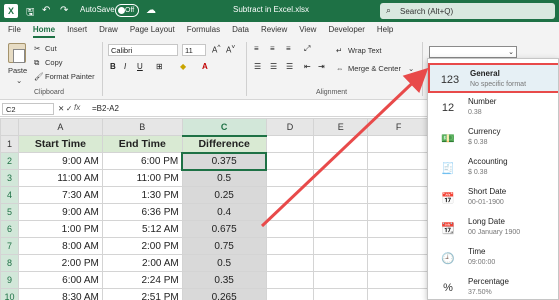 This screenshot has height=300, width=559. What do you see at coordinates (224, 294) in the screenshot?
I see `difference-cell: 0.265` at bounding box center [224, 294].